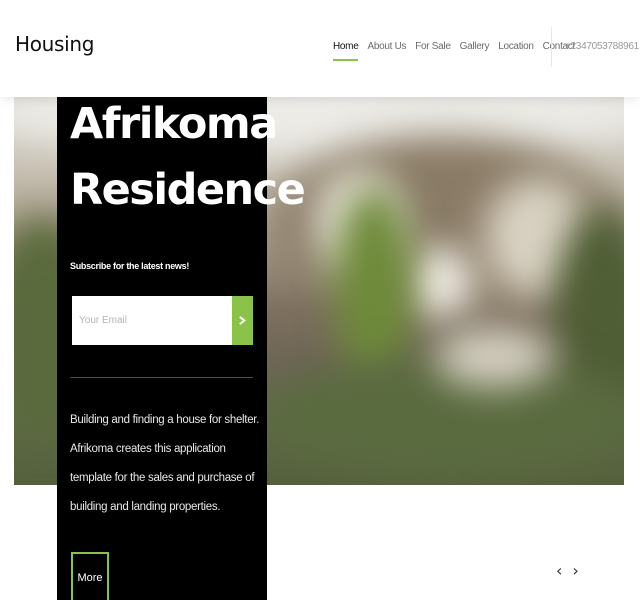  I want to click on more-button: More, so click(90, 576).